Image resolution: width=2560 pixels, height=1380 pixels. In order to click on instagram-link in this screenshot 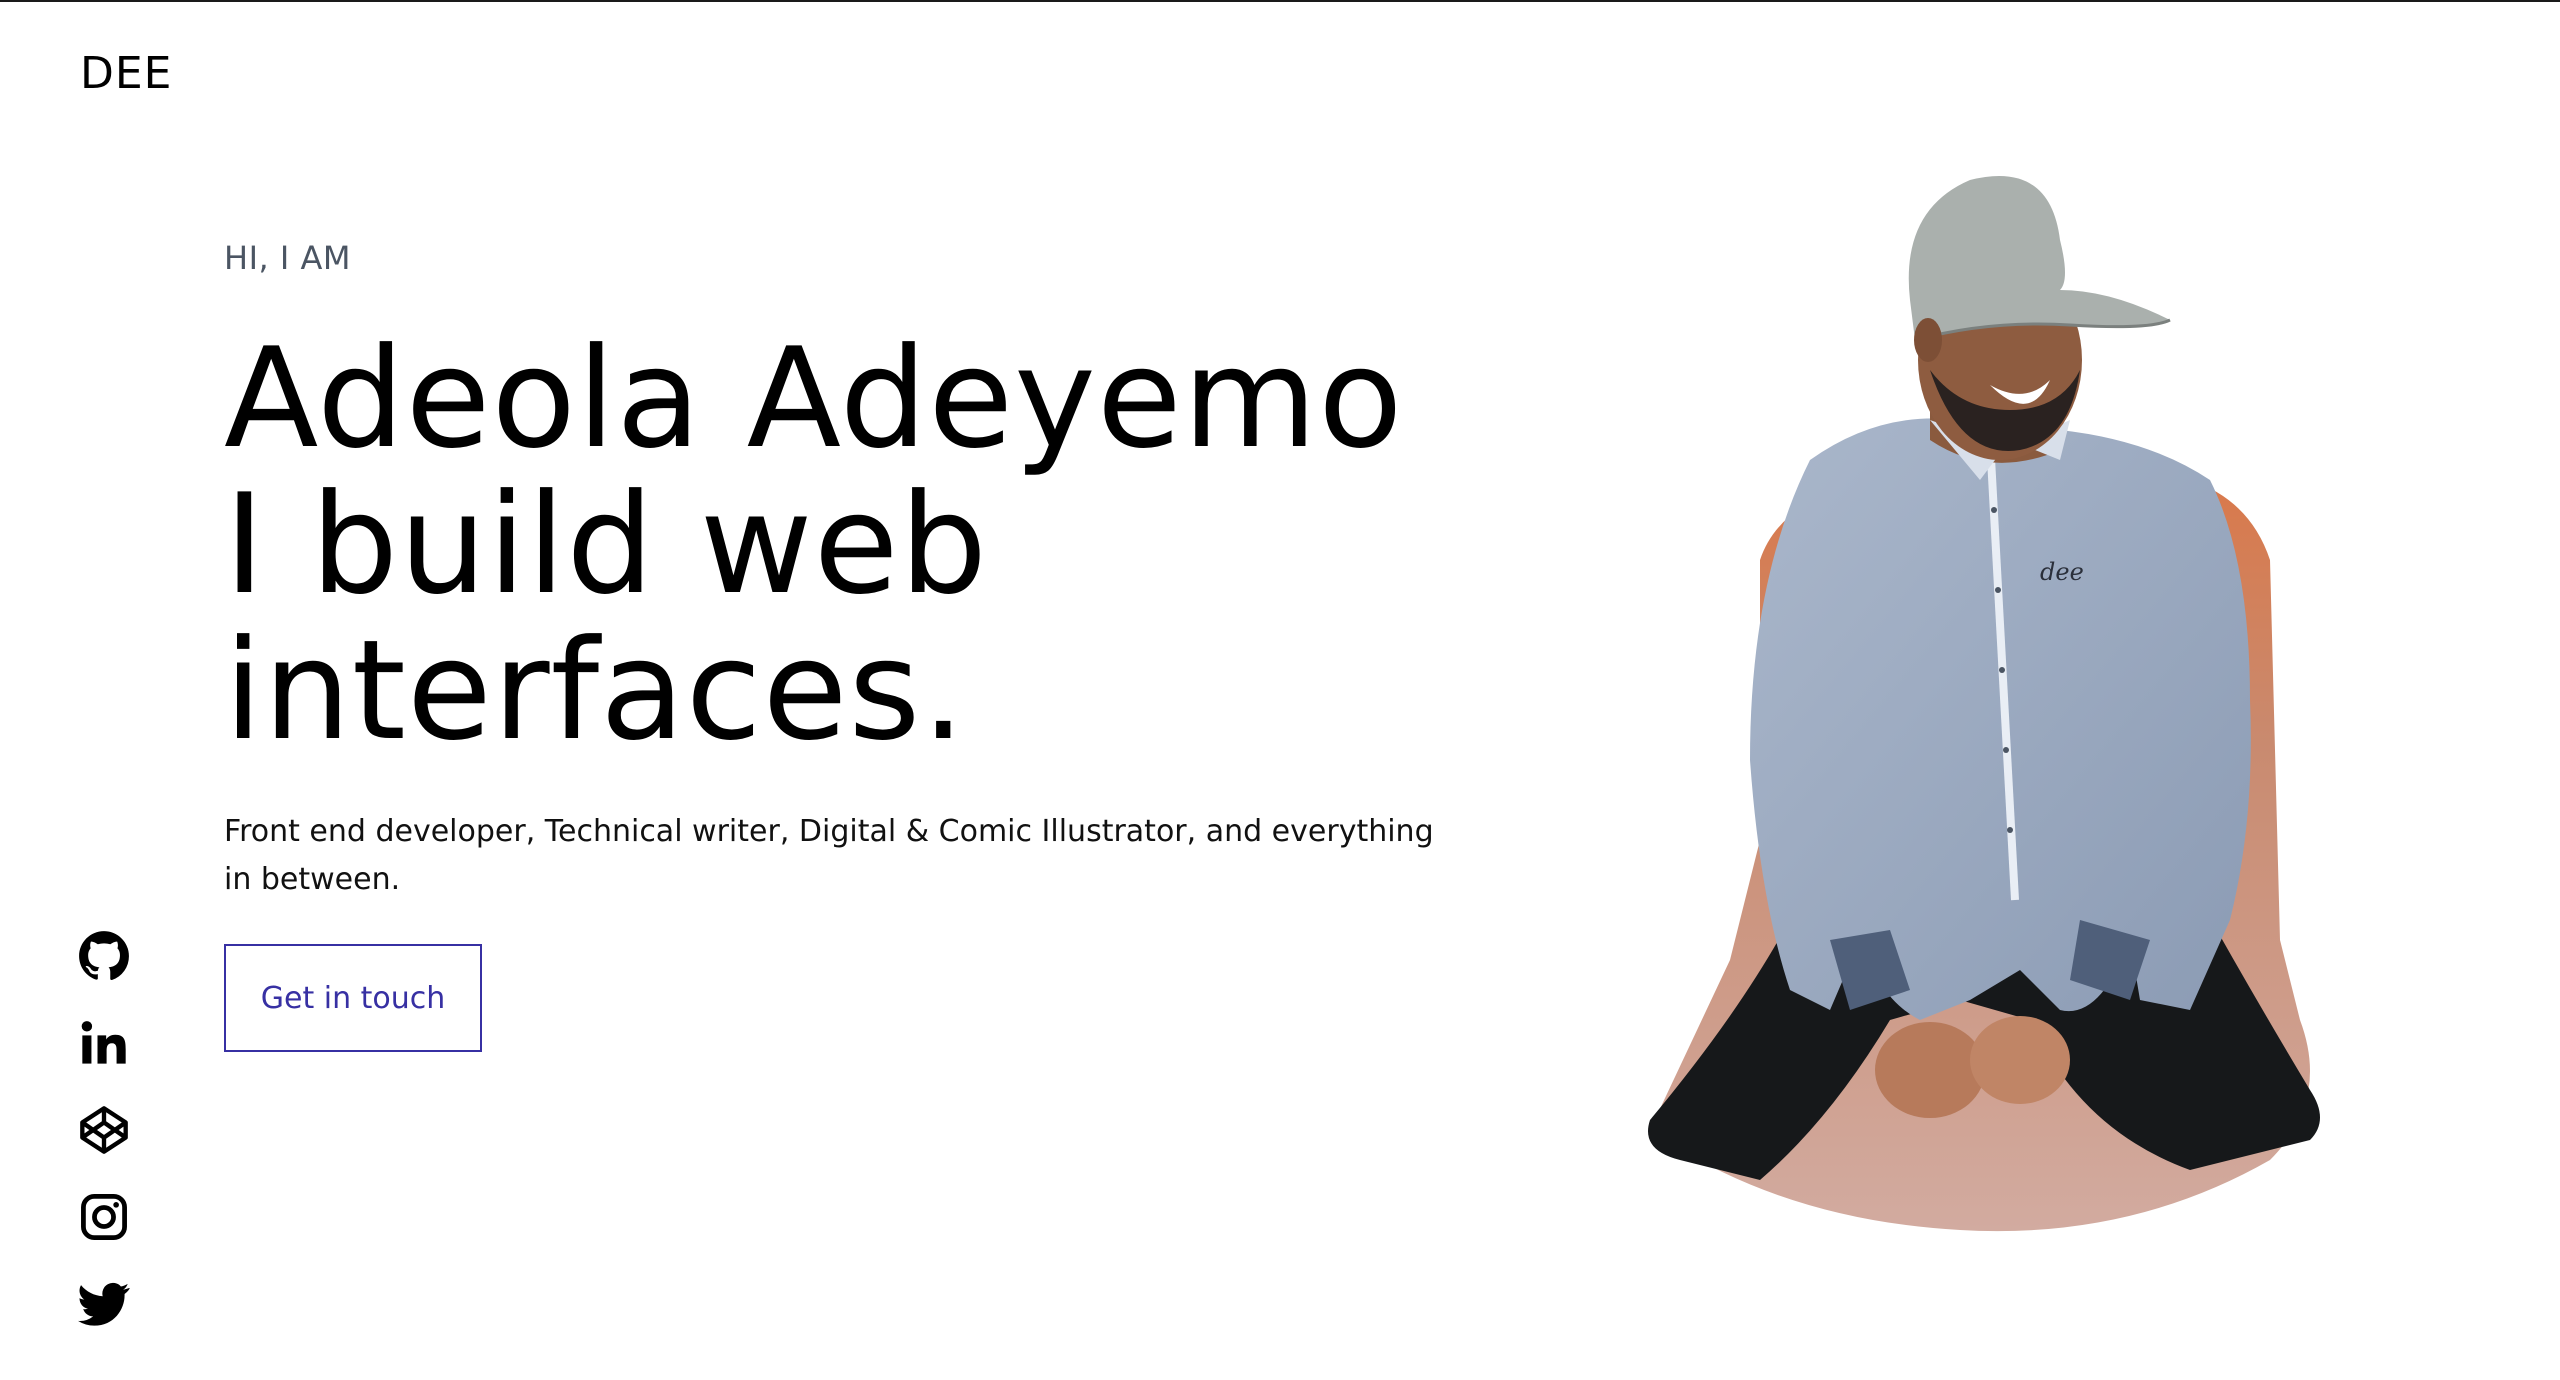, I will do `click(104, 1217)`.